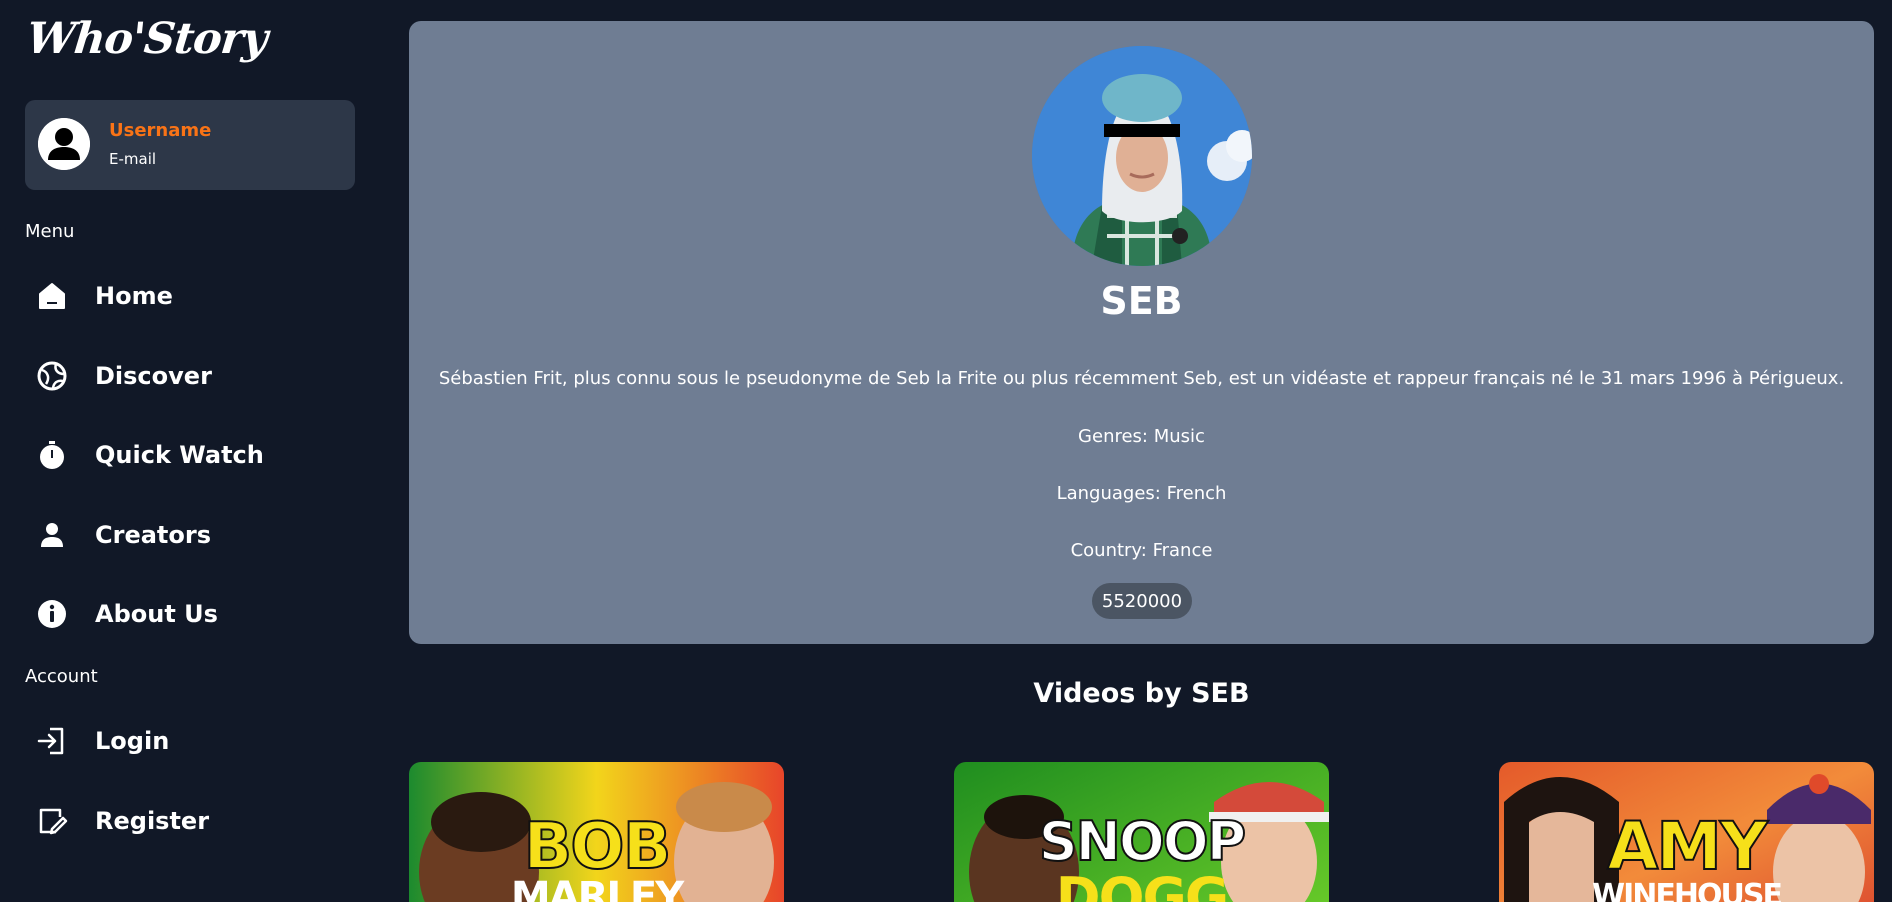  What do you see at coordinates (160, 130) in the screenshot?
I see `profile-username: Username` at bounding box center [160, 130].